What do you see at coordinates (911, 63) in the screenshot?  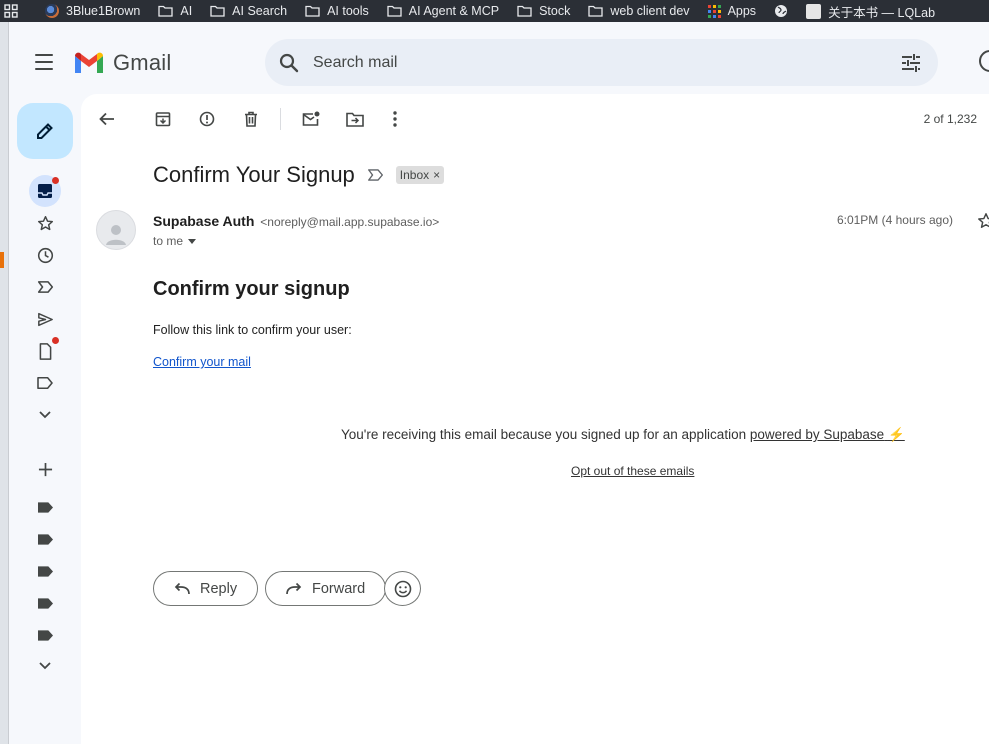 I see `search-options-icon` at bounding box center [911, 63].